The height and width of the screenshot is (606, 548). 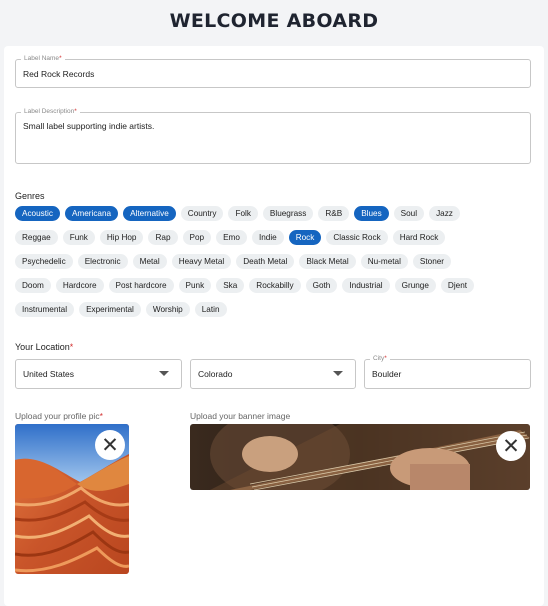 What do you see at coordinates (197, 237) in the screenshot?
I see `genre-chip: Pop` at bounding box center [197, 237].